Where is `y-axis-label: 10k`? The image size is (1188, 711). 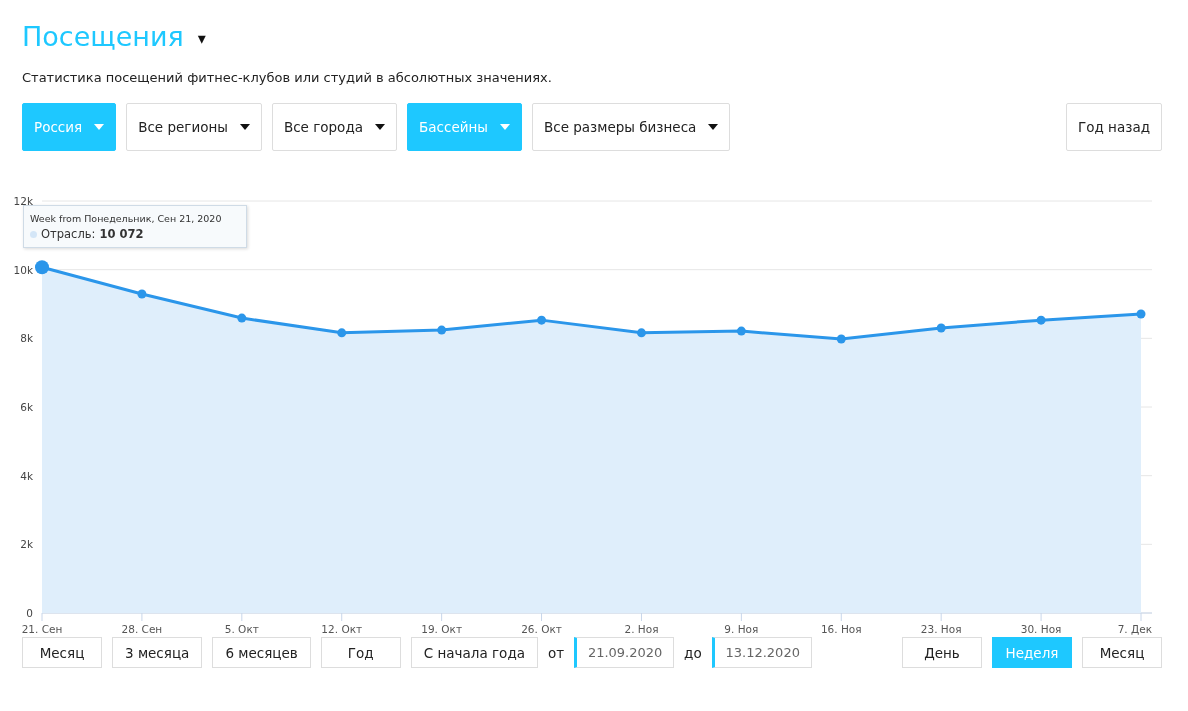
y-axis-label: 10k is located at coordinates (23, 269).